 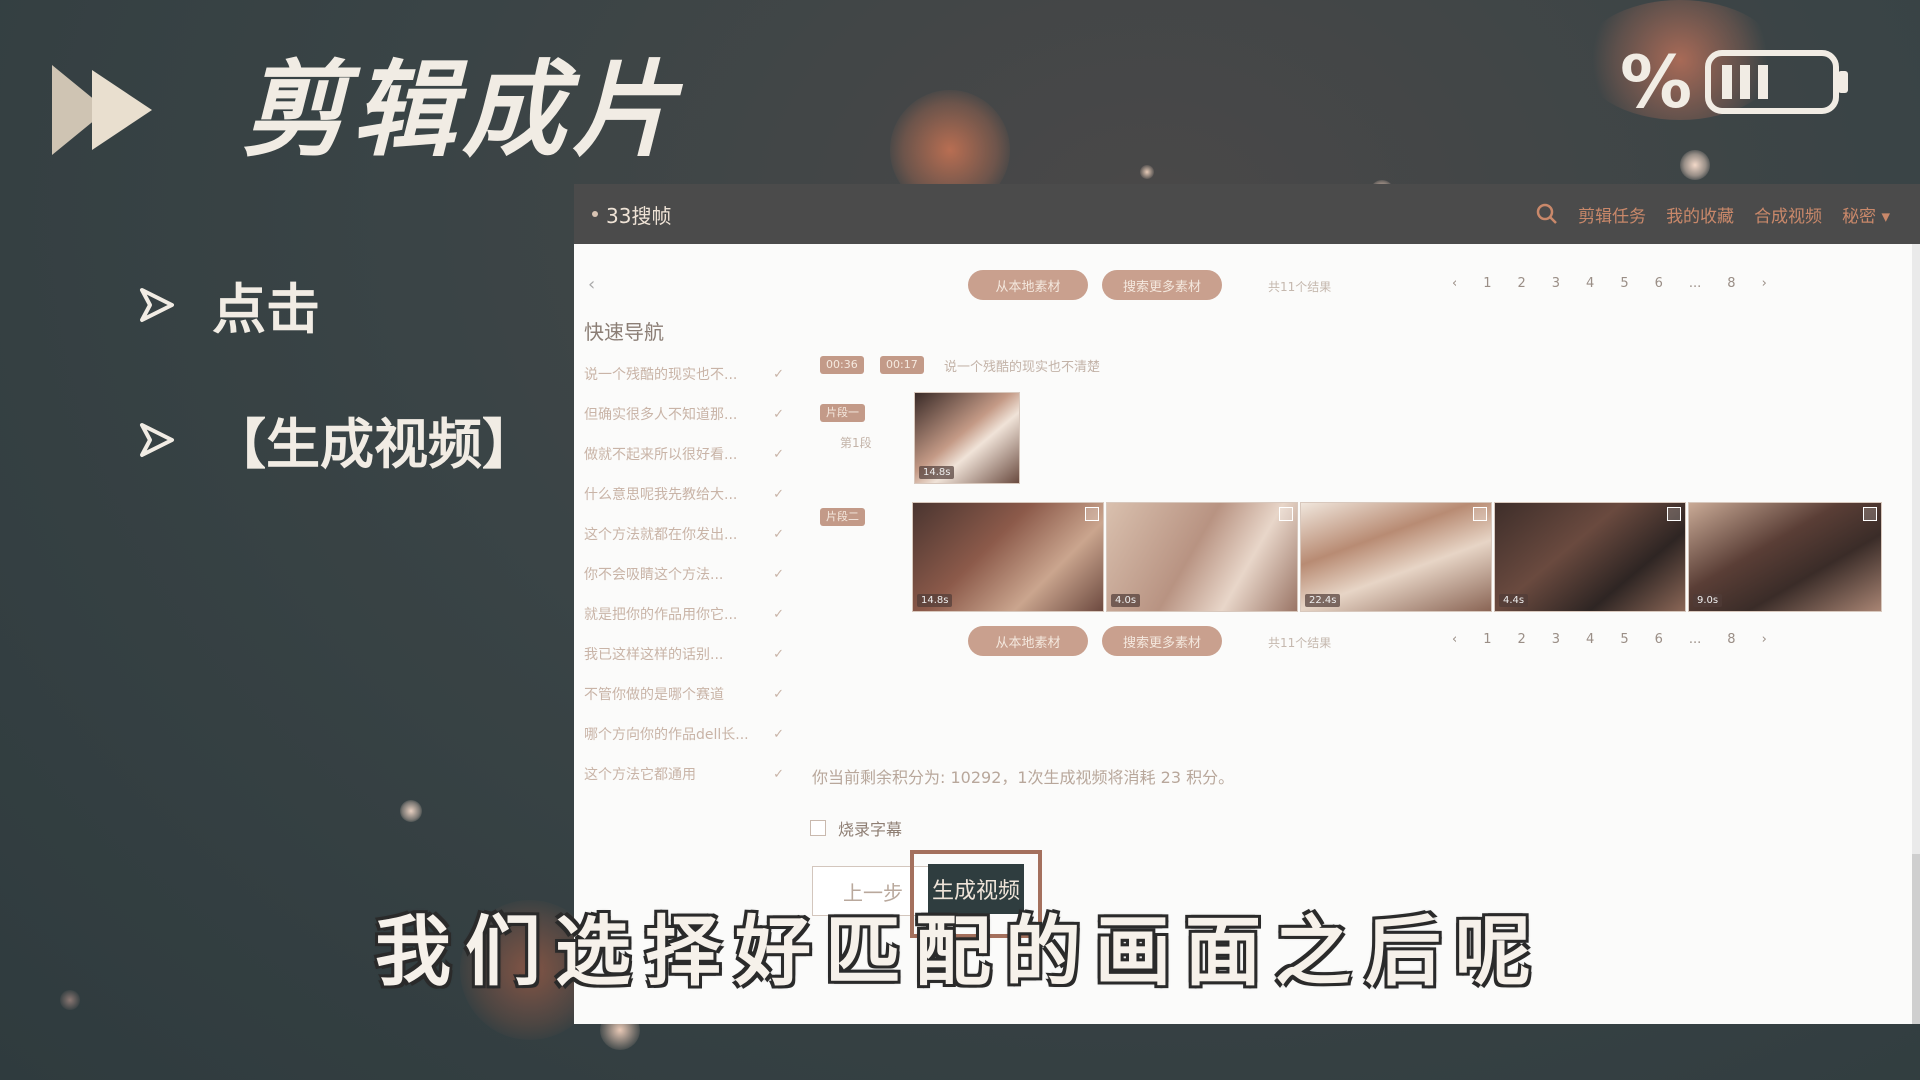 I want to click on nav-list-item: 哪个方向你的作品dell长... ✓, so click(x=684, y=734).